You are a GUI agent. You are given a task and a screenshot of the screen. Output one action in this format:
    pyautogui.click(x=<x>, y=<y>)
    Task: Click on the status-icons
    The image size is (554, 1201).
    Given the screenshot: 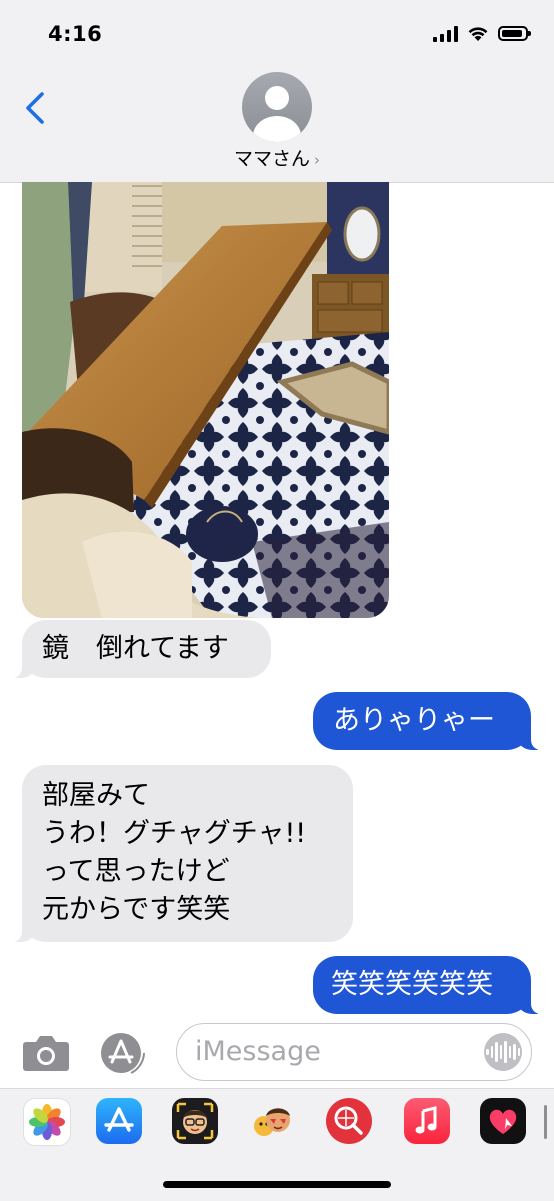 What is the action you would take?
    pyautogui.click(x=482, y=33)
    